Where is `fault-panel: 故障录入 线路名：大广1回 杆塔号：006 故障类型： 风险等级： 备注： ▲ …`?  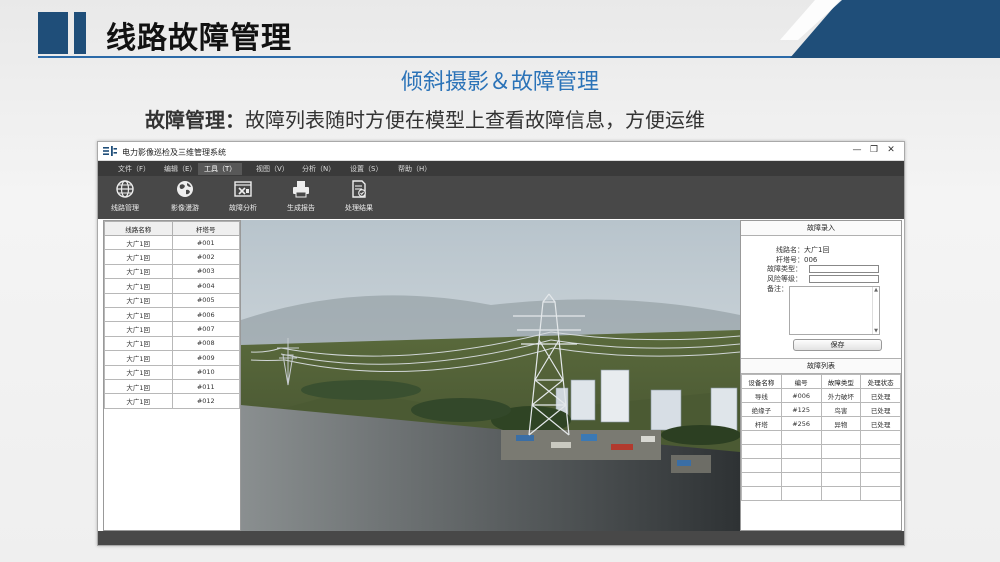 fault-panel: 故障录入 线路名：大广1回 杆塔号：006 故障类型： 风险等级： 备注： ▲ … is located at coordinates (821, 375).